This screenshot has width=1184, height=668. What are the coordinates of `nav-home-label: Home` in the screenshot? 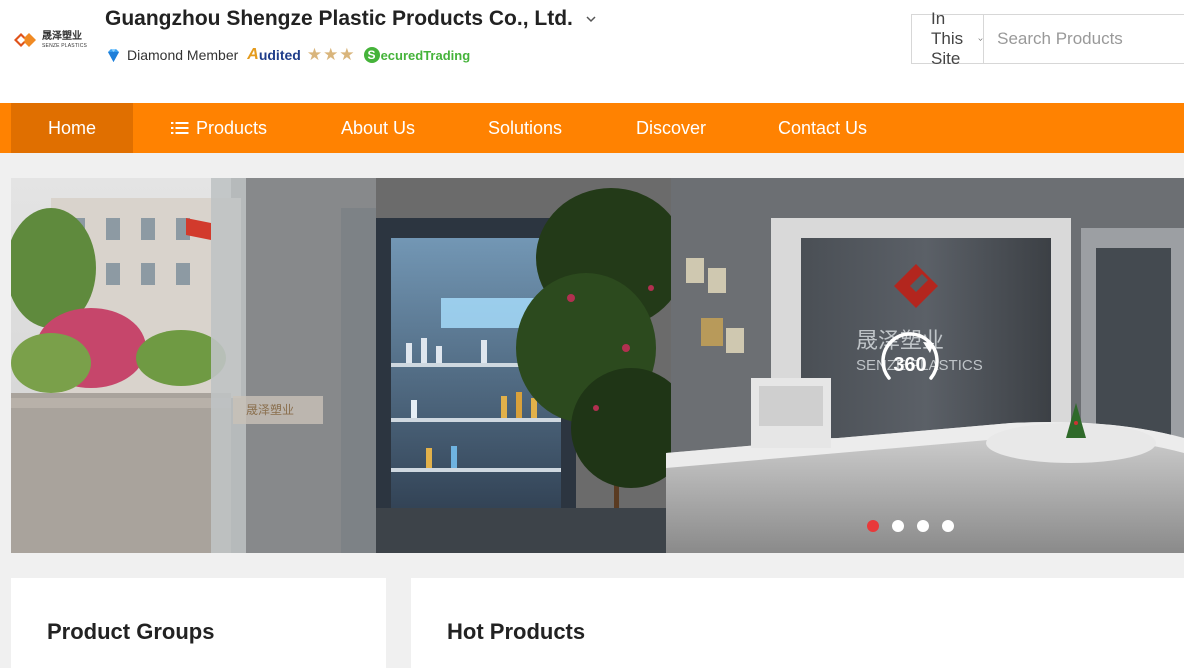 It's located at (71, 127).